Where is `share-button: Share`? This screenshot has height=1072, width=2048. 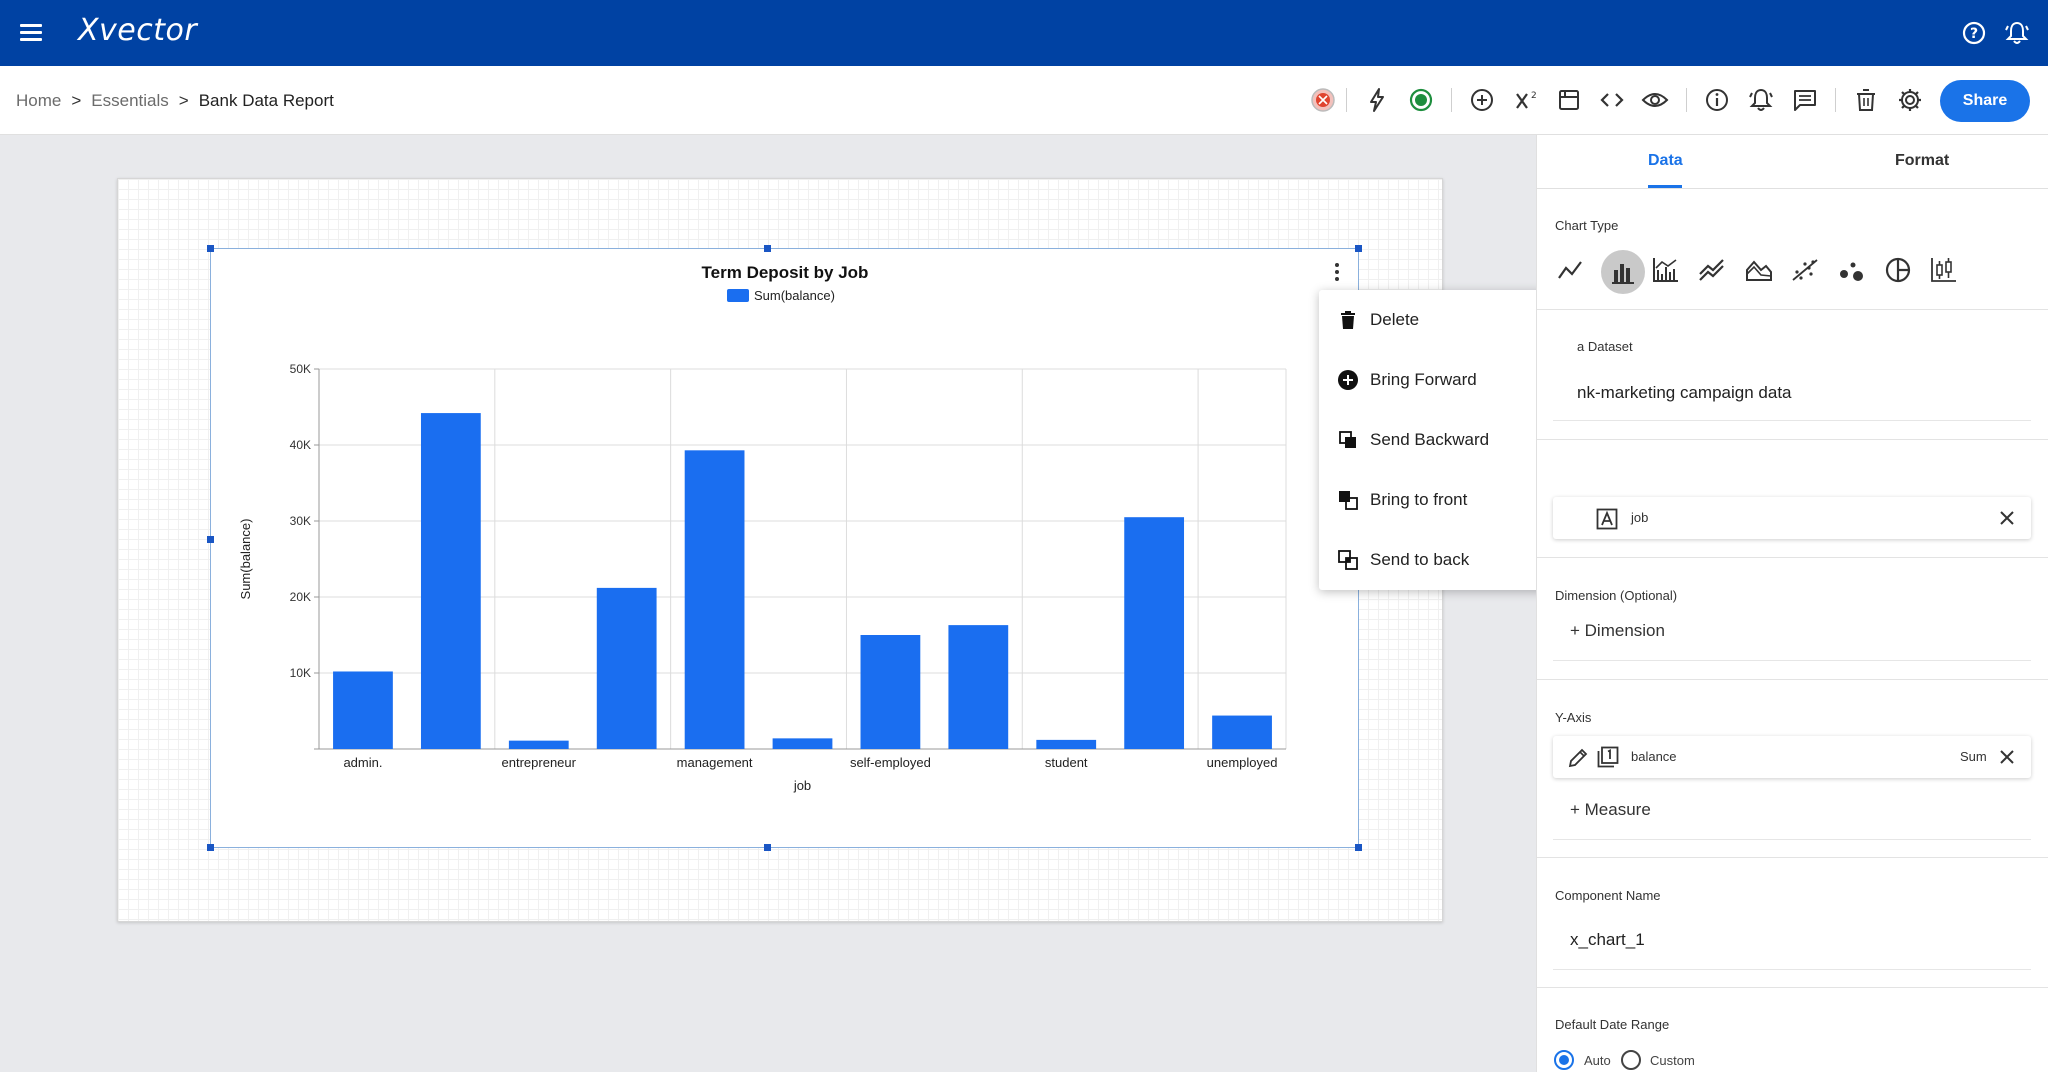 share-button: Share is located at coordinates (1985, 101).